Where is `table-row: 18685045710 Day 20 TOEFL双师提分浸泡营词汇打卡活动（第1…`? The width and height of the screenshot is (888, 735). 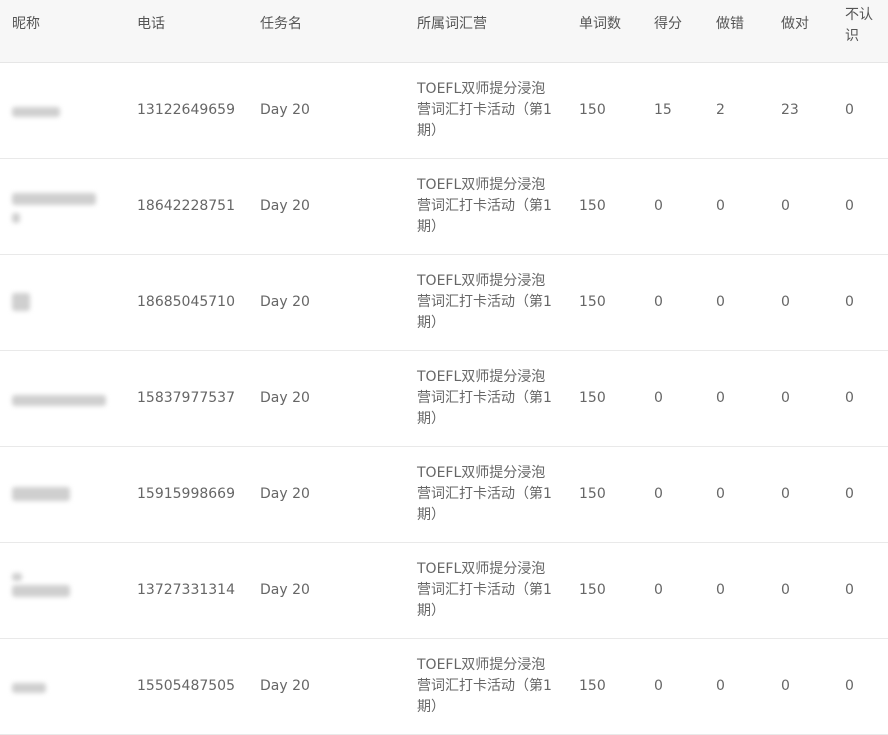
table-row: 18685045710 Day 20 TOEFL双师提分浸泡营词汇打卡活动（第1… is located at coordinates (444, 303).